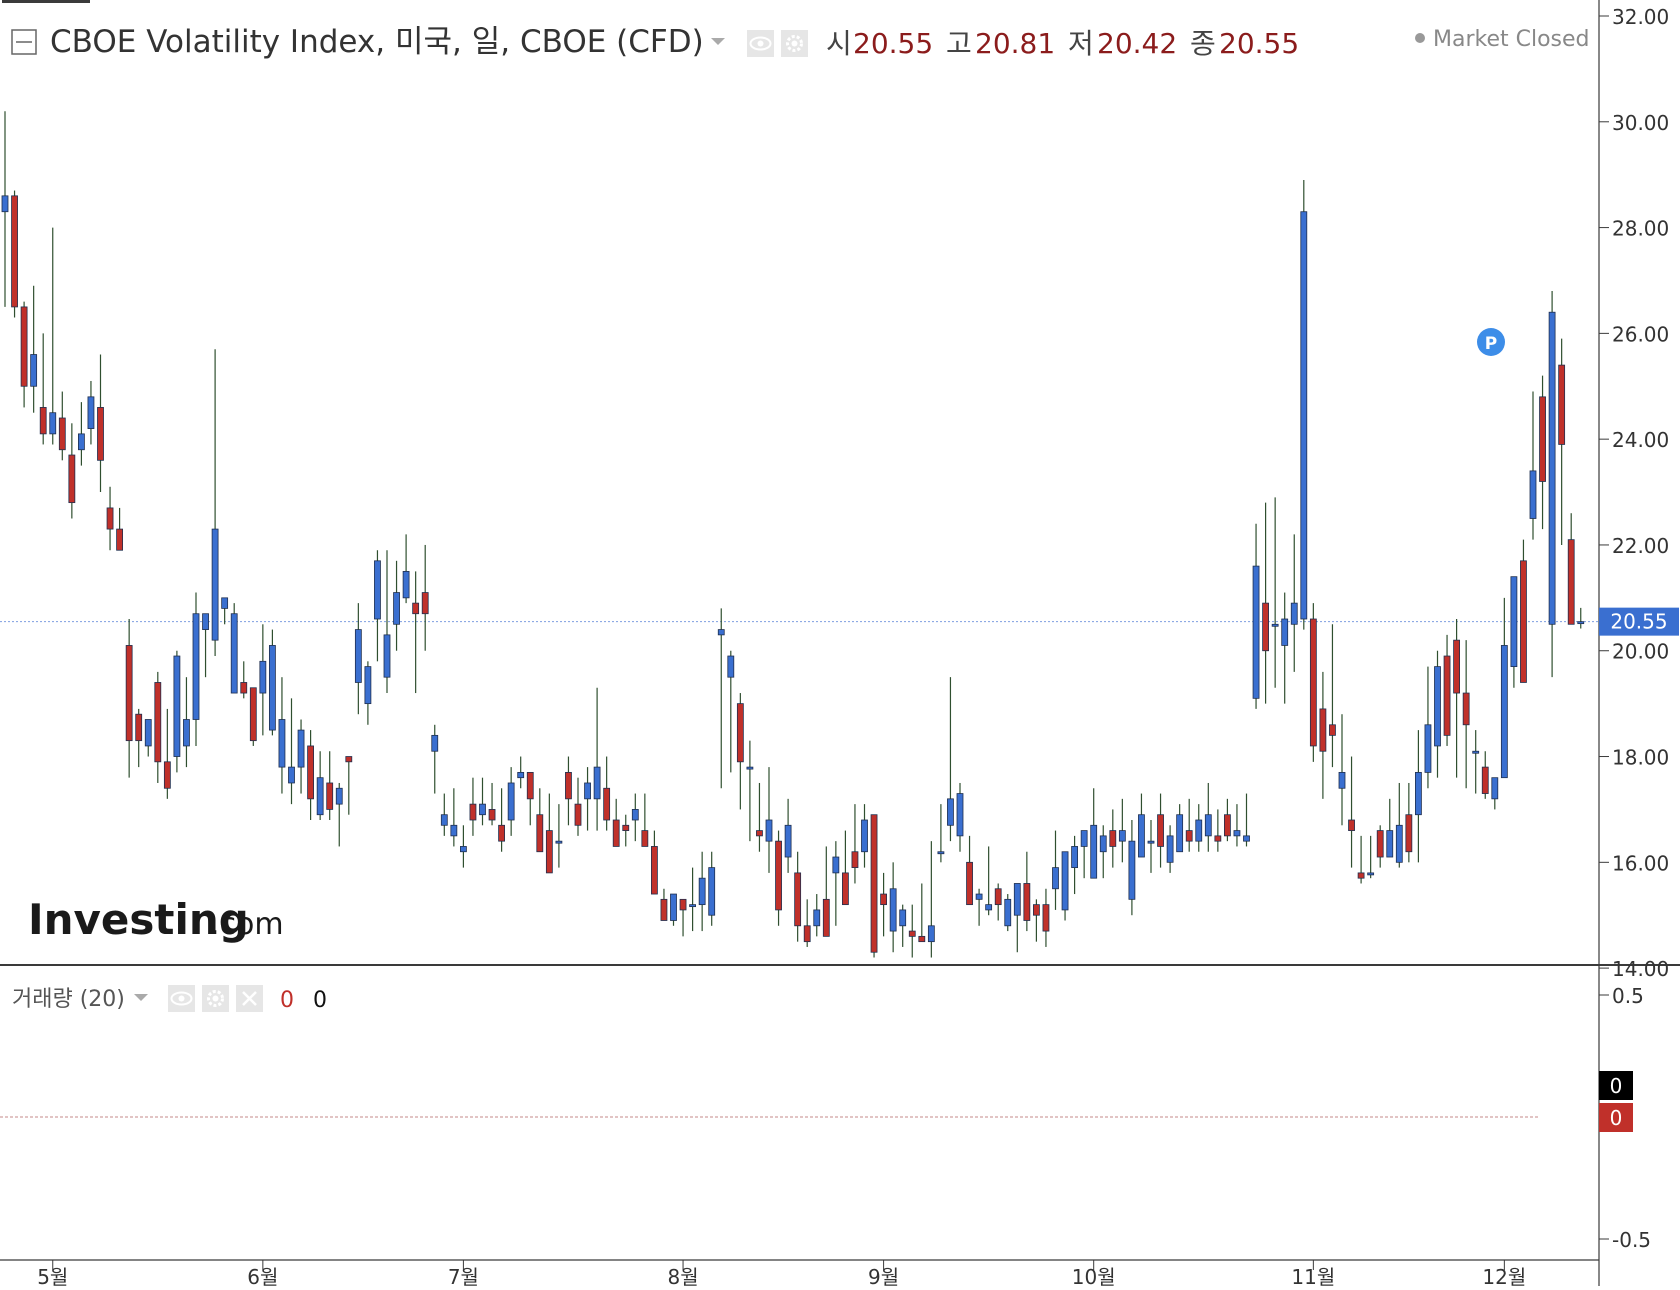 Image resolution: width=1680 pixels, height=1290 pixels. I want to click on volume-tick-label-bottom: -0.5, so click(1631, 1240).